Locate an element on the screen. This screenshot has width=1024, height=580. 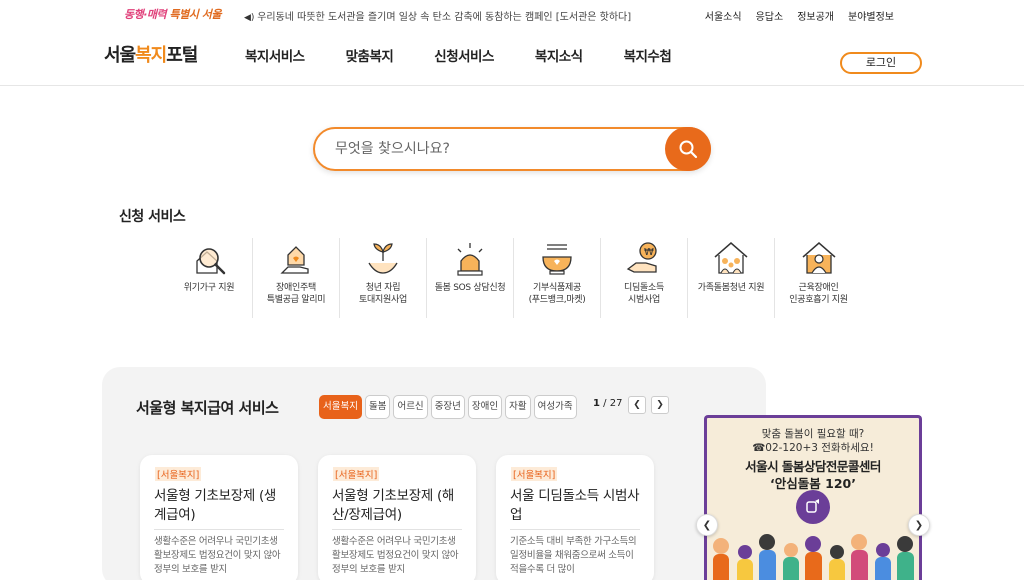
slogan-part2: 특별시 서울 is located at coordinates (195, 14).